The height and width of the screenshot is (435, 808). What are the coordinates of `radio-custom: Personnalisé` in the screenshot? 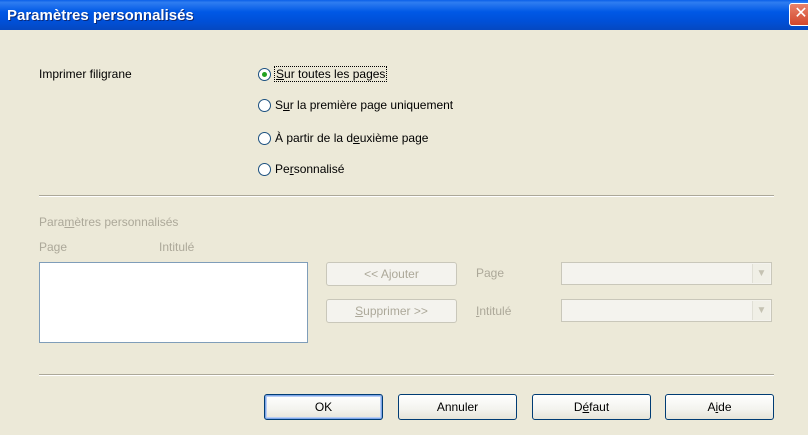 It's located at (301, 169).